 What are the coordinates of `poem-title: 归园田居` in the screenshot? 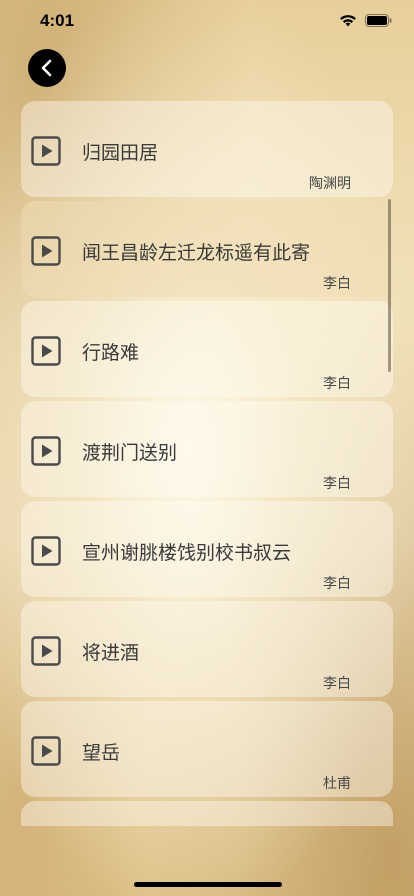 It's located at (120, 153).